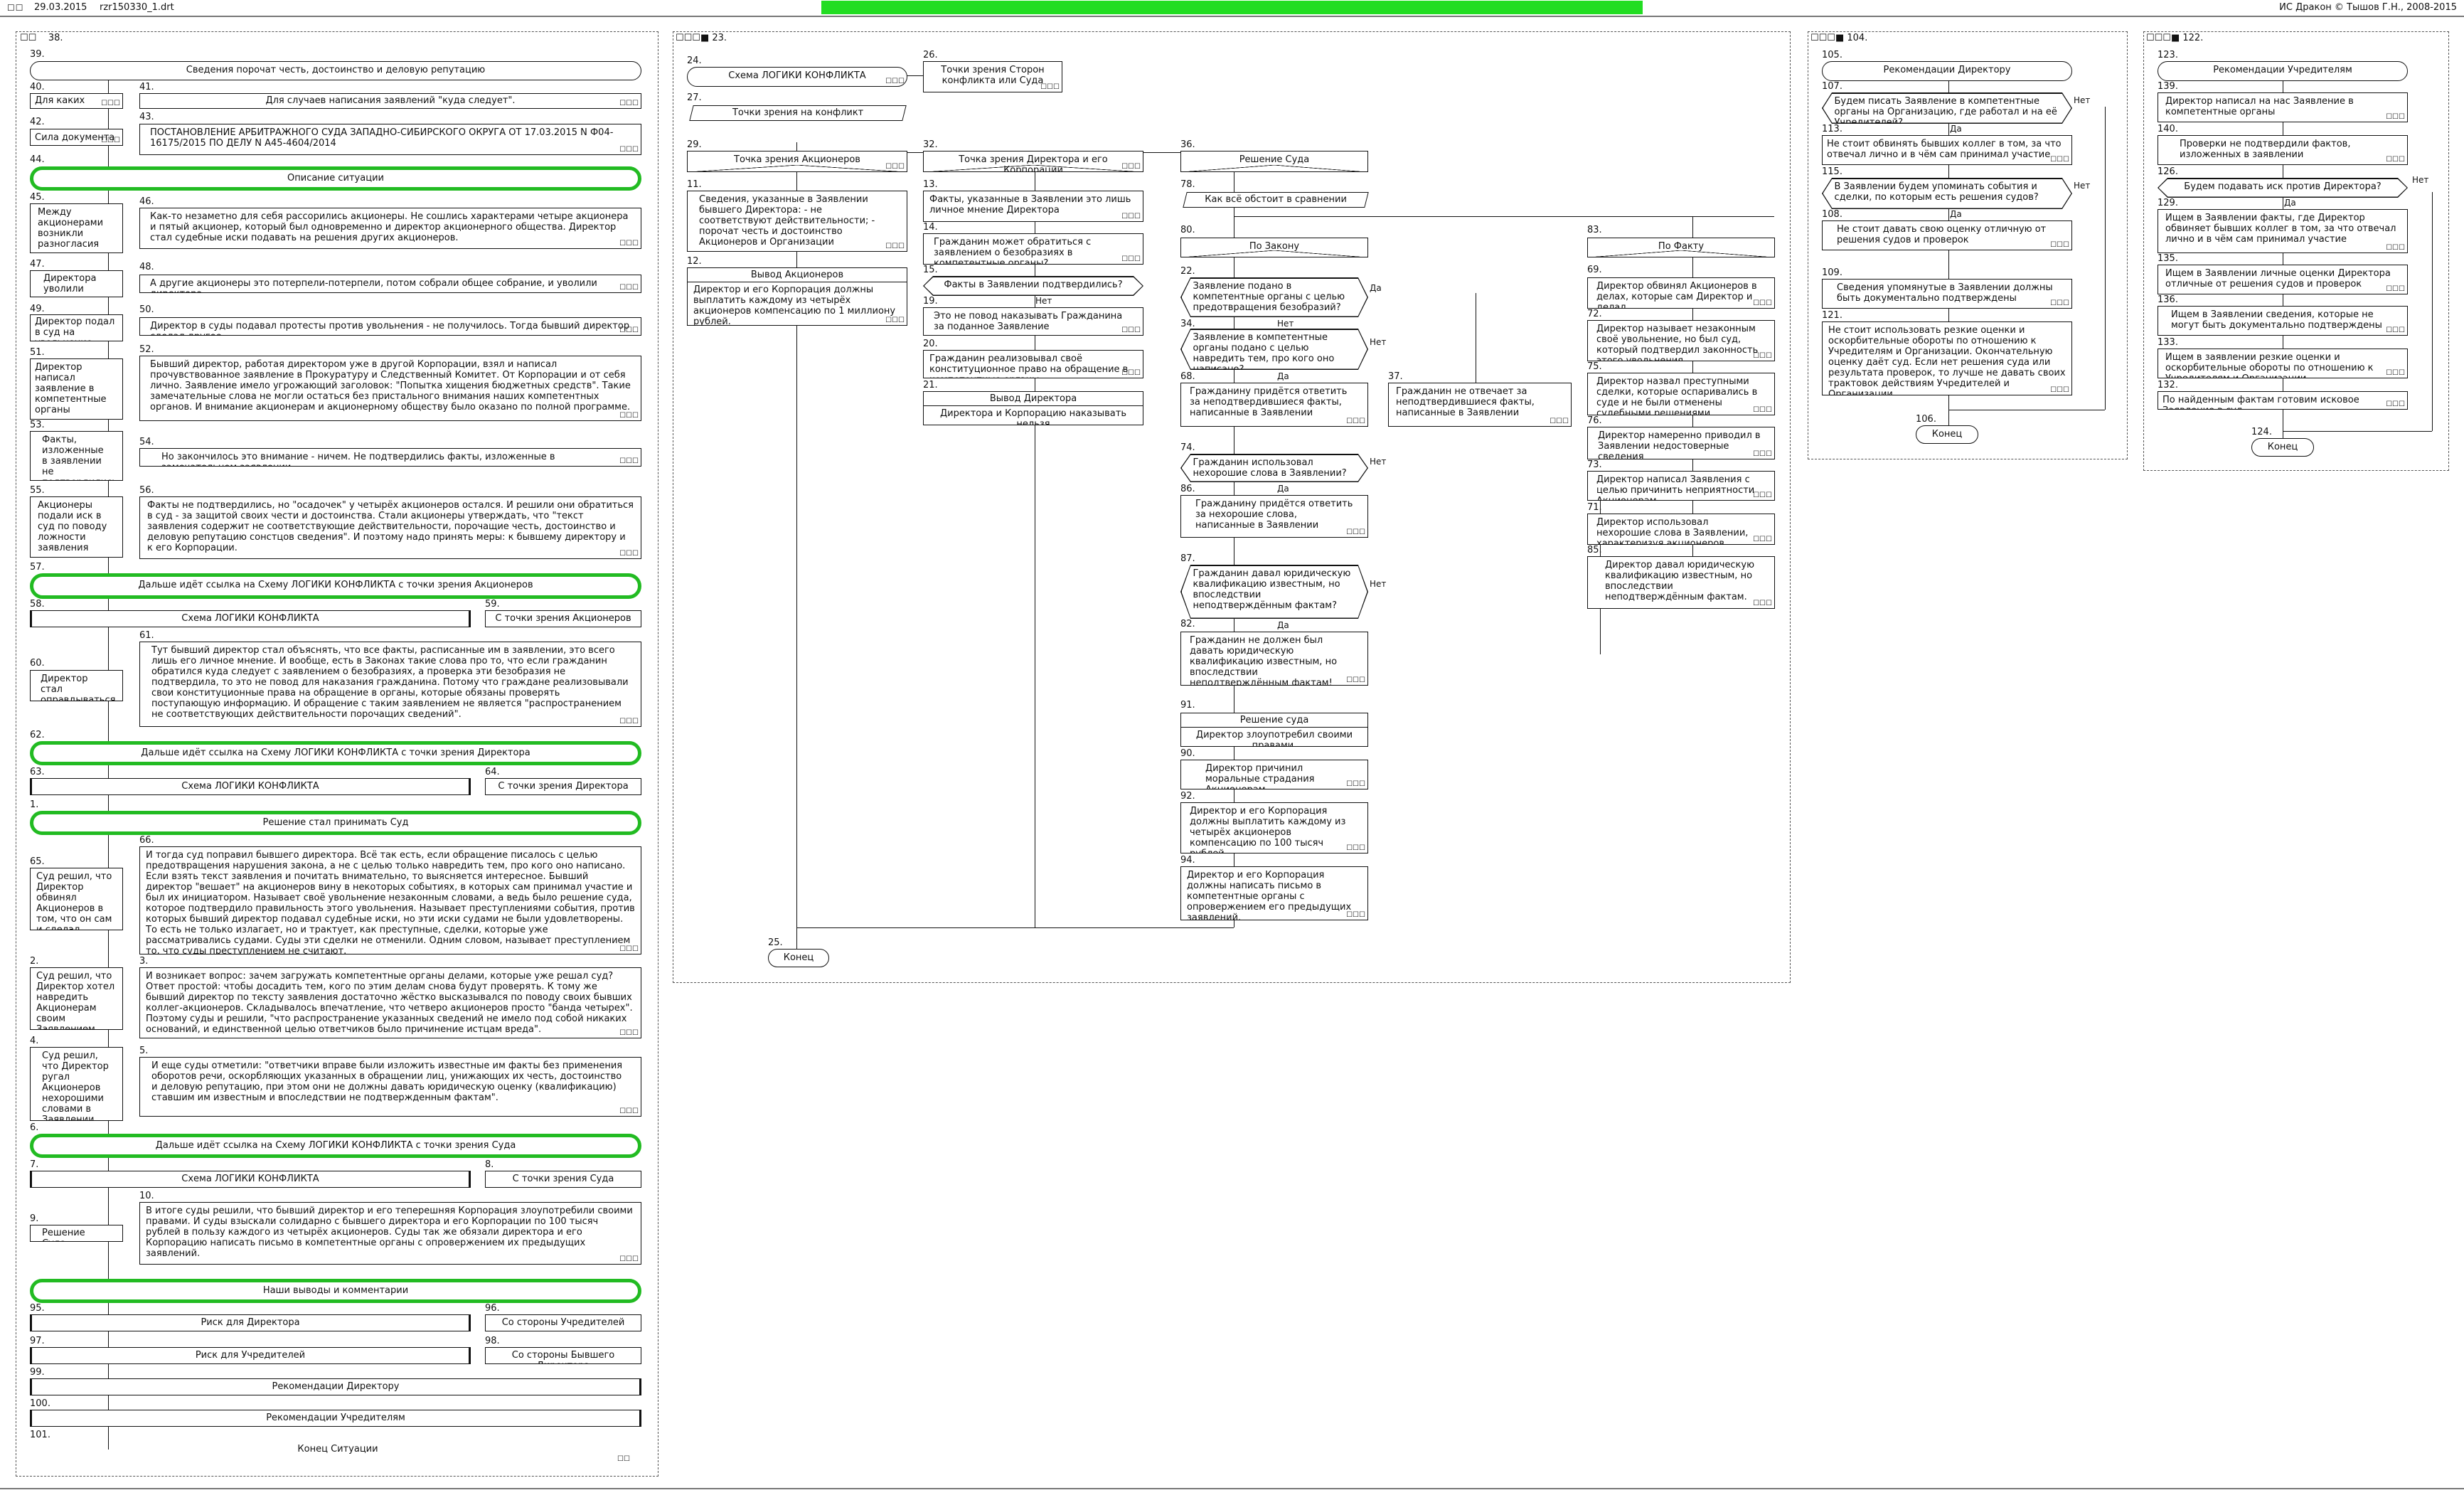  Describe the element at coordinates (2283, 188) in the screenshot. I see `question-box: Будем подавать иск против Директора?` at that location.